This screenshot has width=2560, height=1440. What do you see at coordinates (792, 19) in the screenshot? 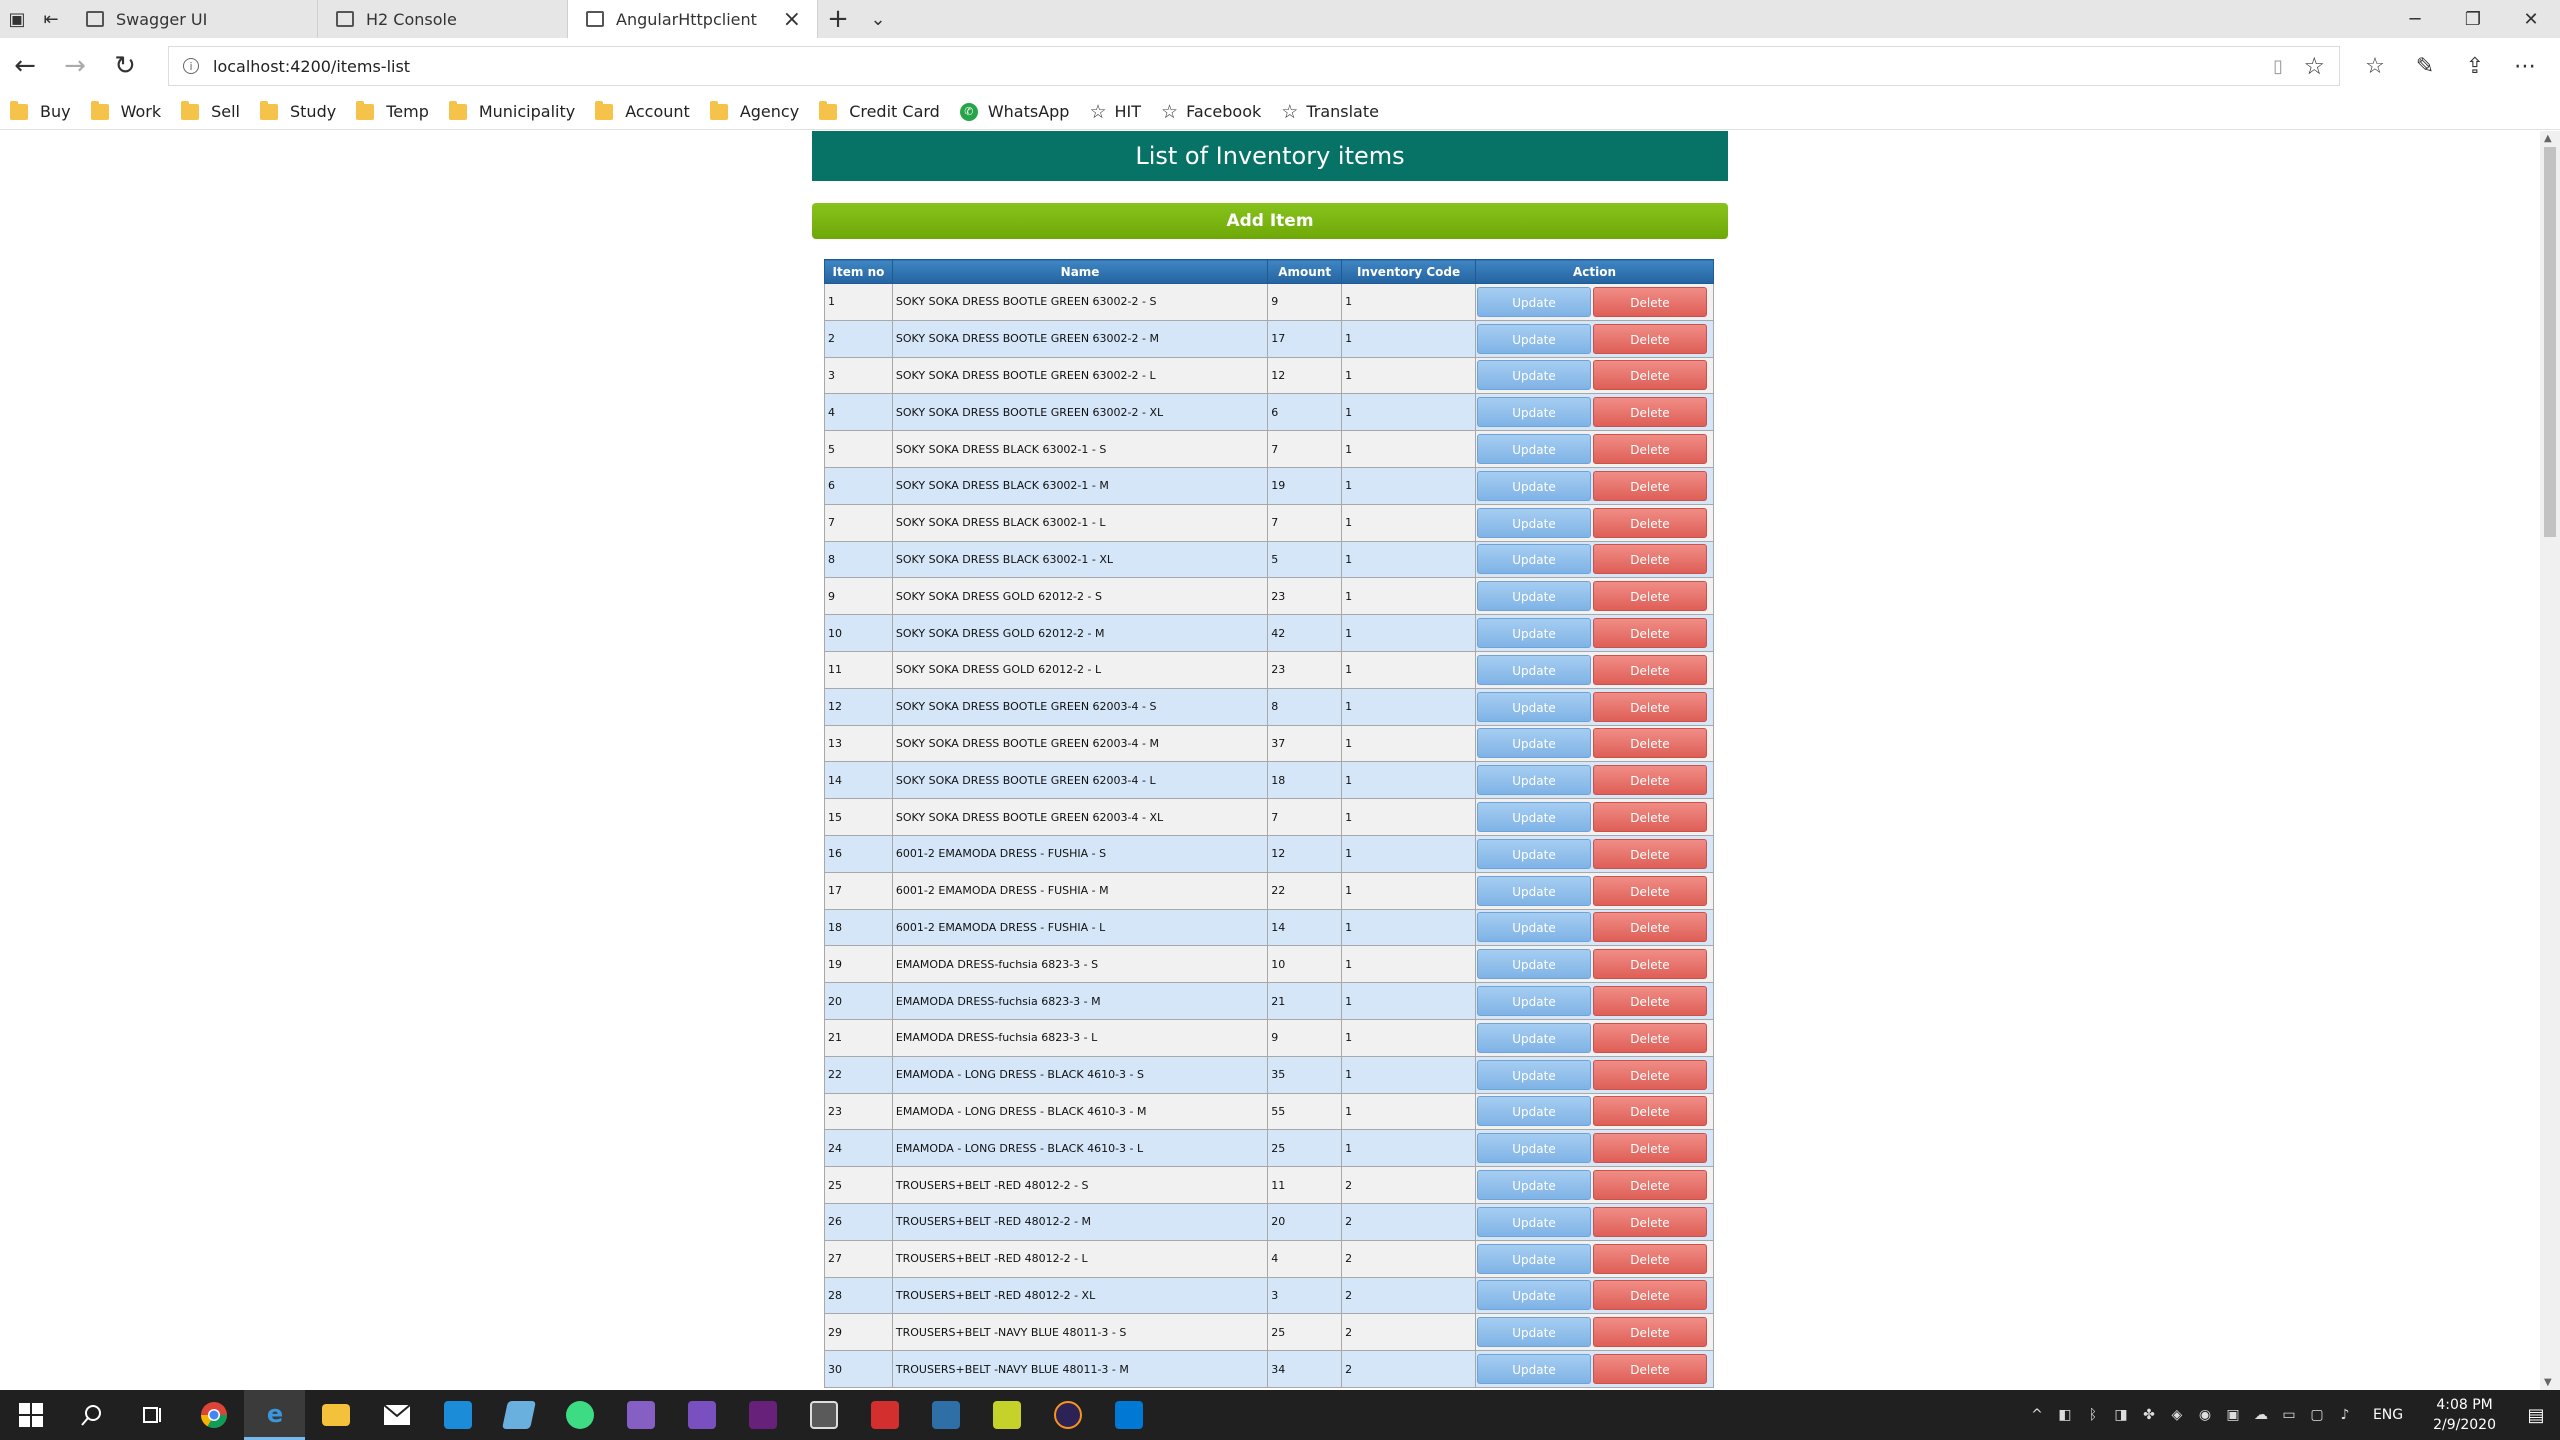
I see `close-tab-icon: ×` at bounding box center [792, 19].